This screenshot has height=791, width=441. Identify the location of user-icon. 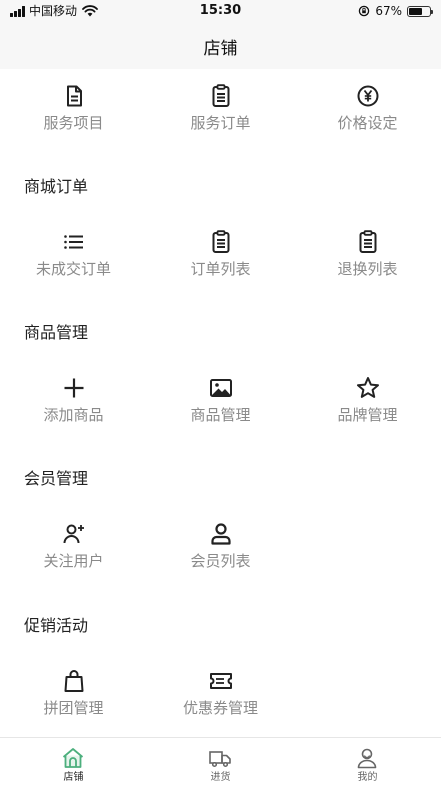
(221, 534).